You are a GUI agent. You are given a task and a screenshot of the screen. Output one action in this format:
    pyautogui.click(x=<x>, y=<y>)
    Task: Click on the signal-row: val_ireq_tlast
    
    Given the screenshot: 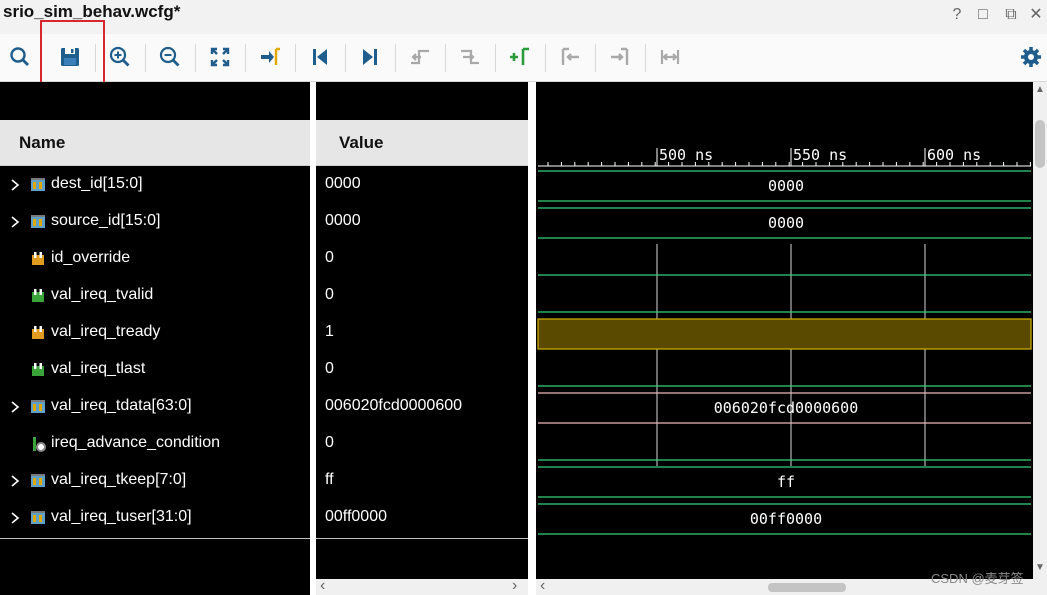 What is the action you would take?
    pyautogui.click(x=155, y=370)
    